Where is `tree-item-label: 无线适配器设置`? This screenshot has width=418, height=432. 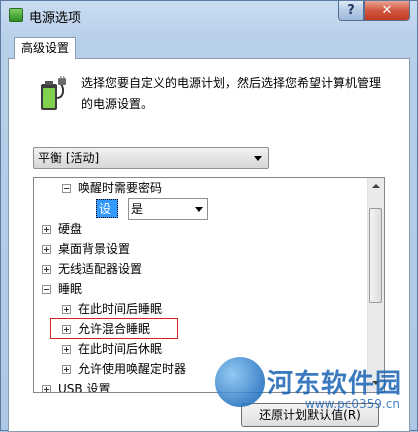 tree-item-label: 无线适配器设置 is located at coordinates (100, 269).